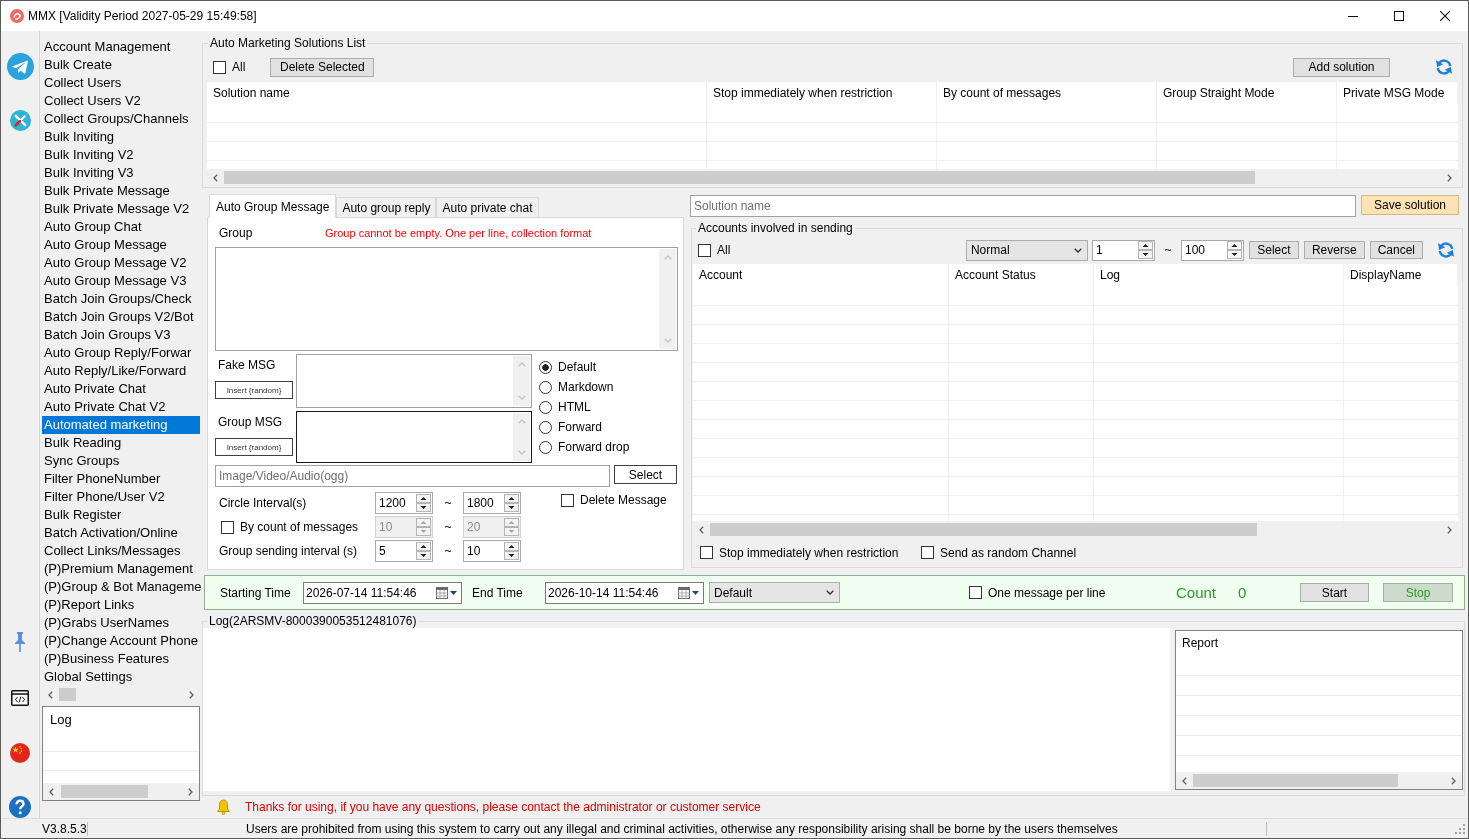  What do you see at coordinates (20, 66) in the screenshot?
I see `telegram-icon` at bounding box center [20, 66].